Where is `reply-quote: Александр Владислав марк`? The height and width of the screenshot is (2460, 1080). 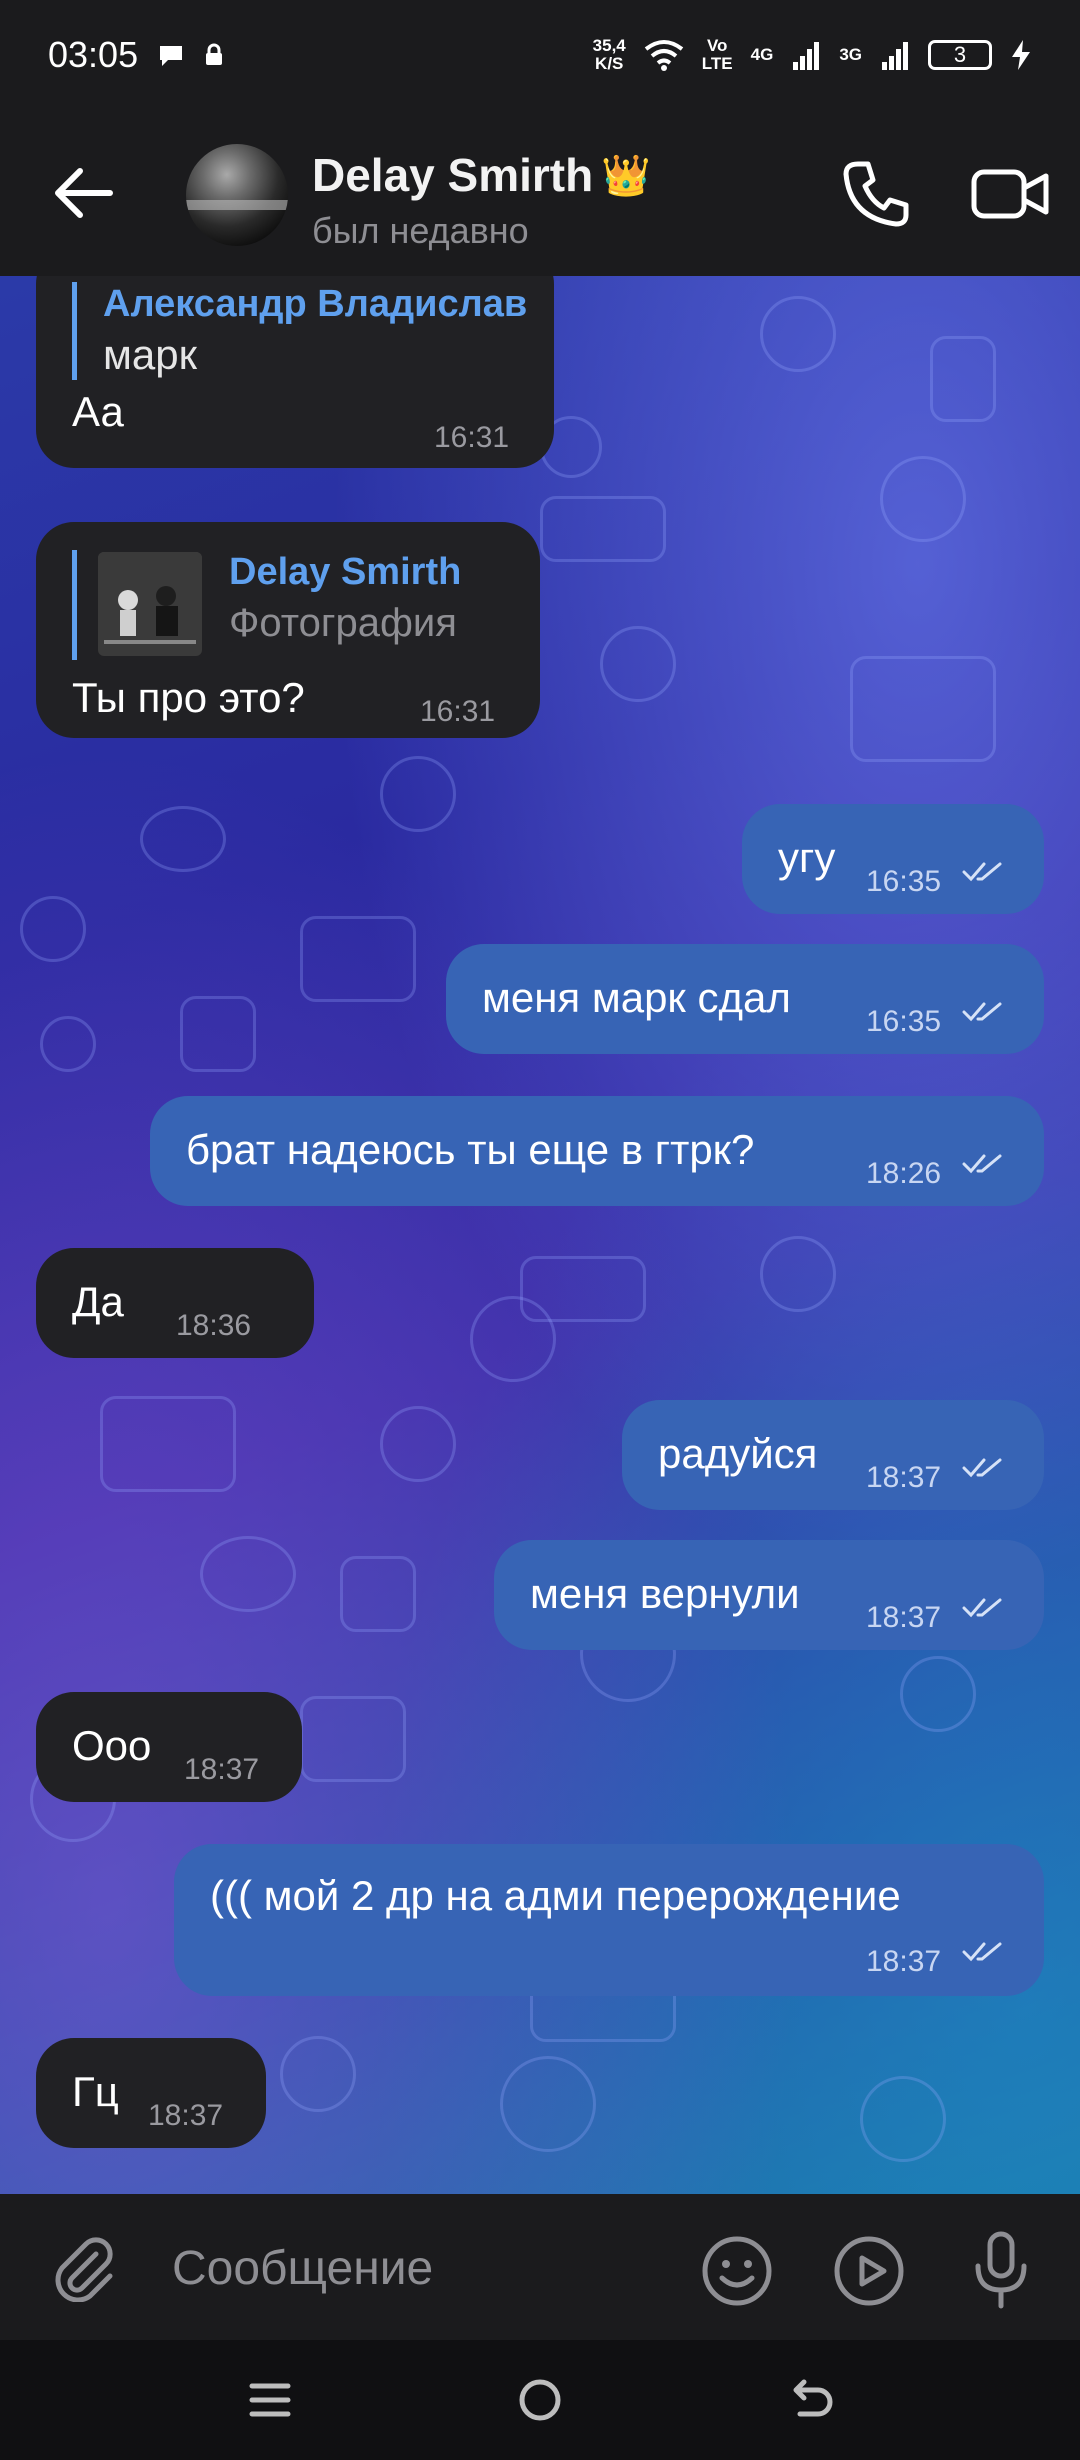 reply-quote: Александр Владислав марк is located at coordinates (299, 331).